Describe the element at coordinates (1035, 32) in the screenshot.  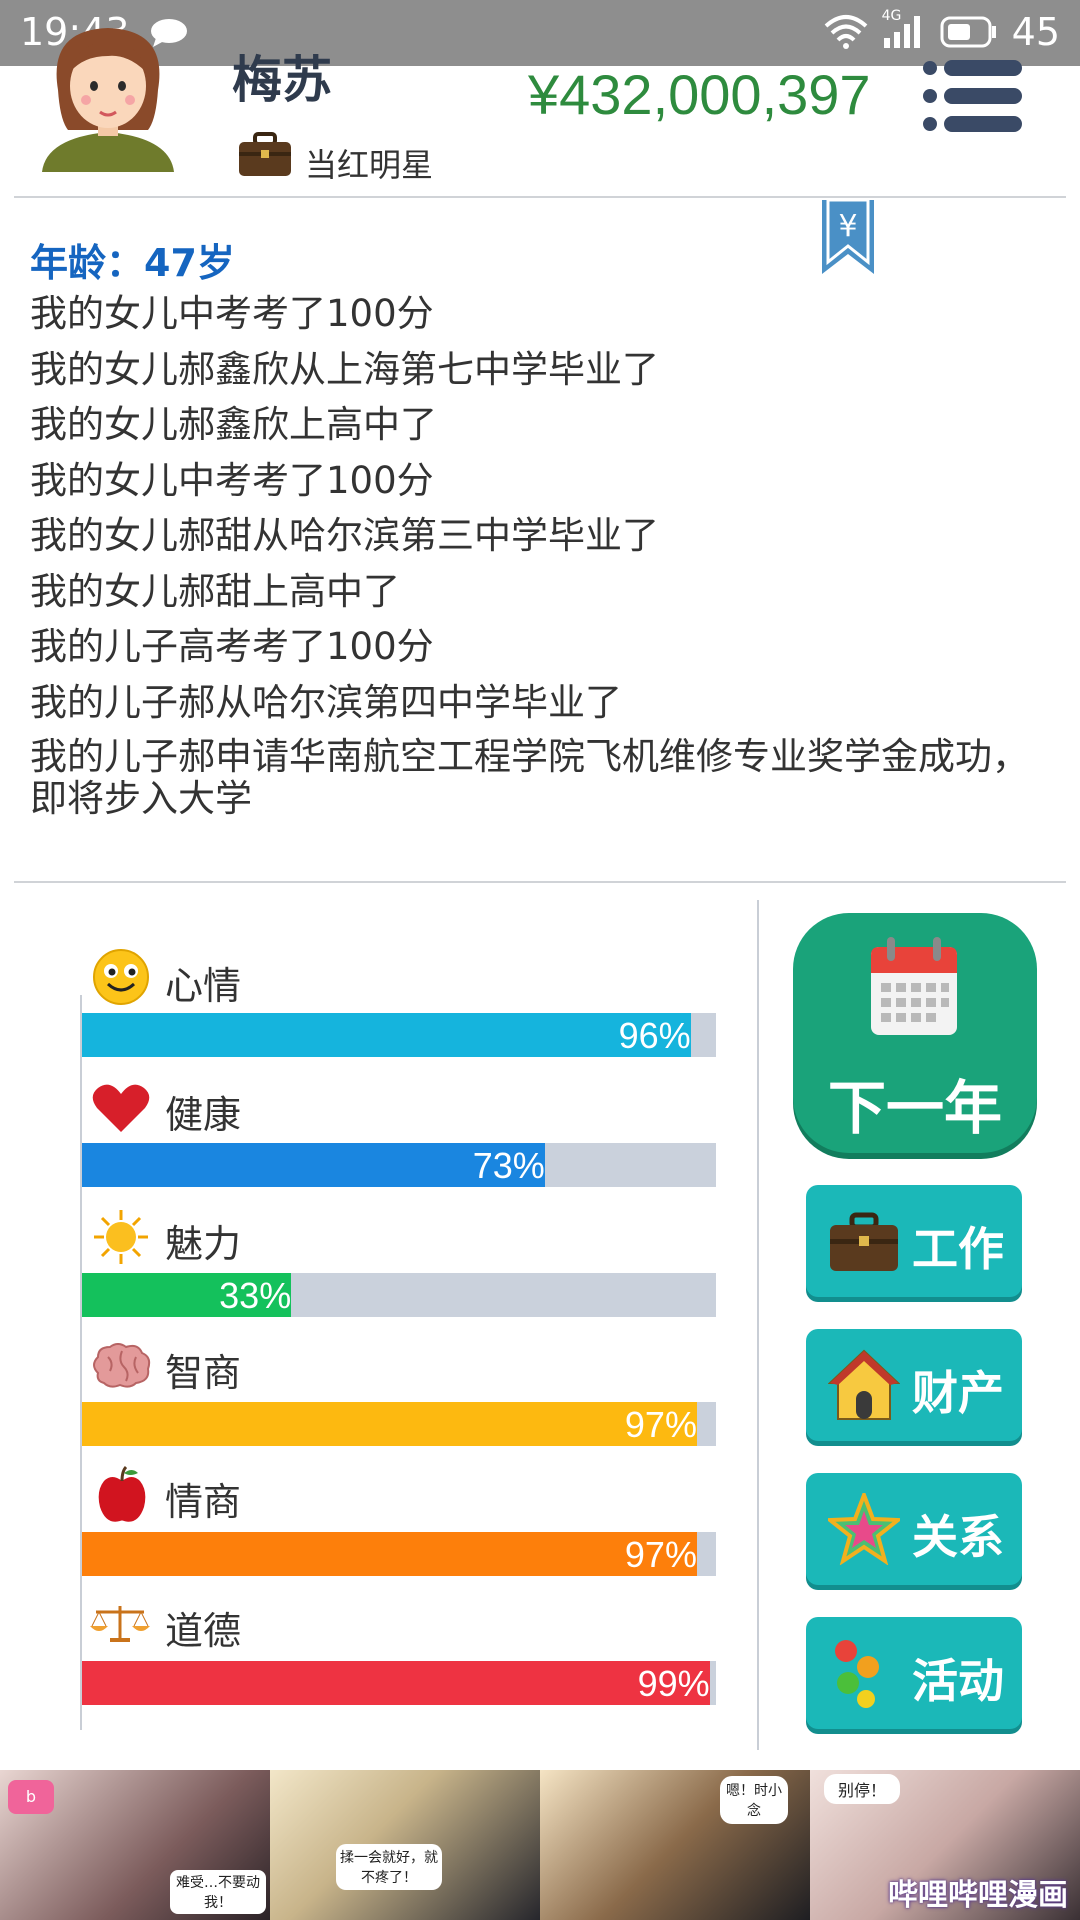
I see `battery-level: 45` at that location.